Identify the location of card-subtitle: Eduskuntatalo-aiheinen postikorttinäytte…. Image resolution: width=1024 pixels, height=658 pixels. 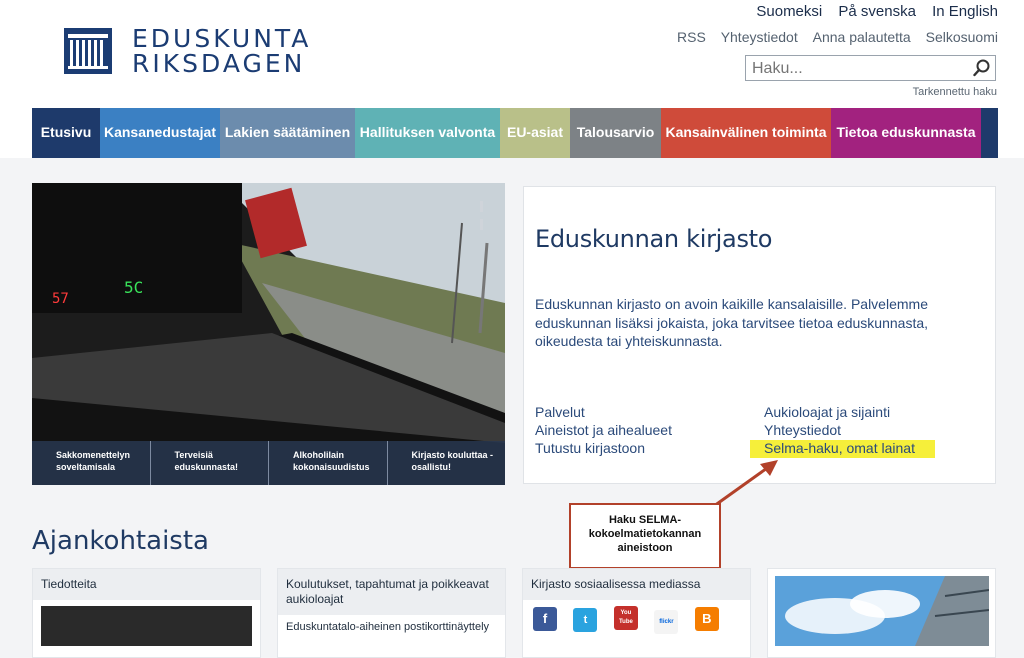
(391, 627).